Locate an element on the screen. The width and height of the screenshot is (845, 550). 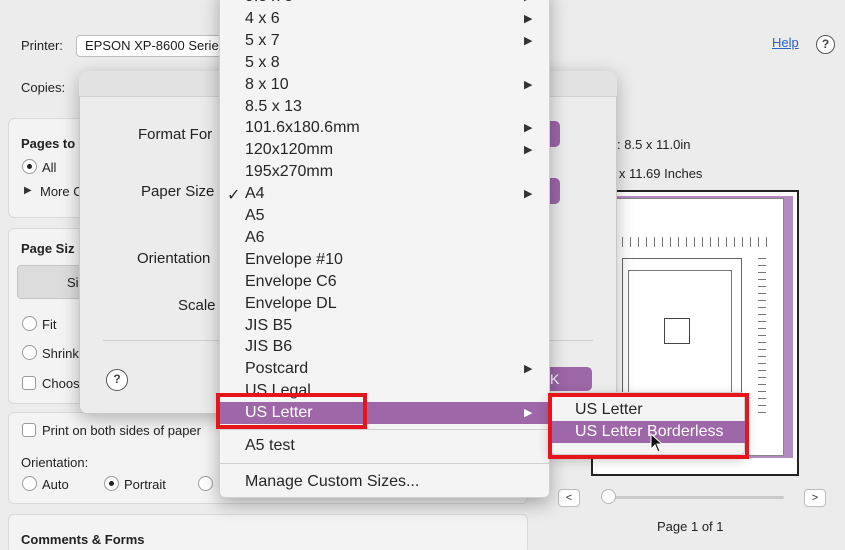
copies-label: Copies: is located at coordinates (43, 87).